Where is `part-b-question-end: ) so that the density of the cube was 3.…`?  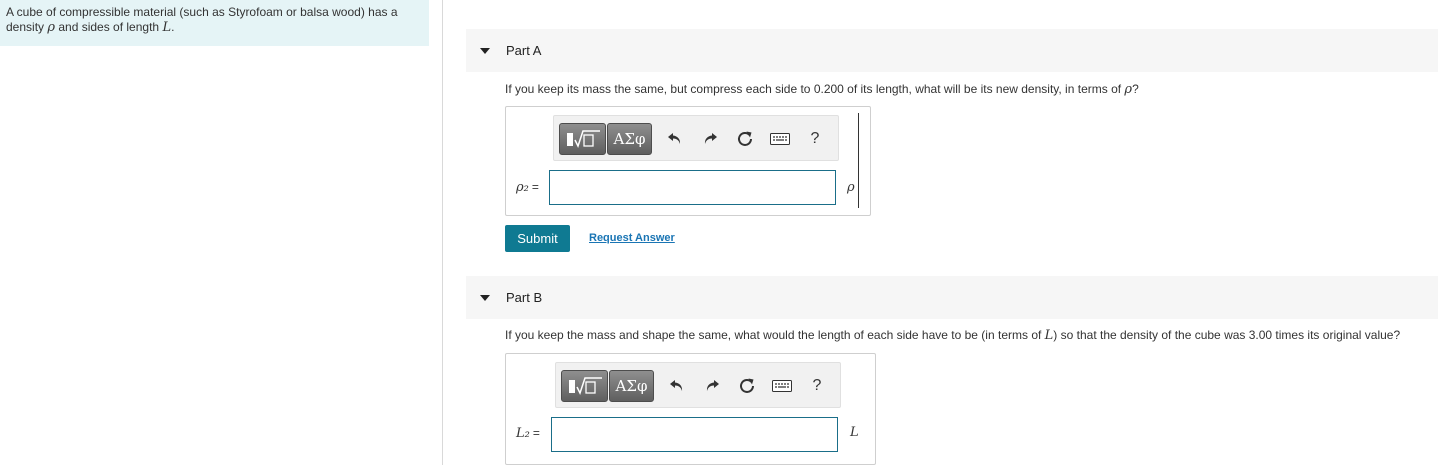 part-b-question-end: ) so that the density of the cube was 3.… is located at coordinates (1227, 335).